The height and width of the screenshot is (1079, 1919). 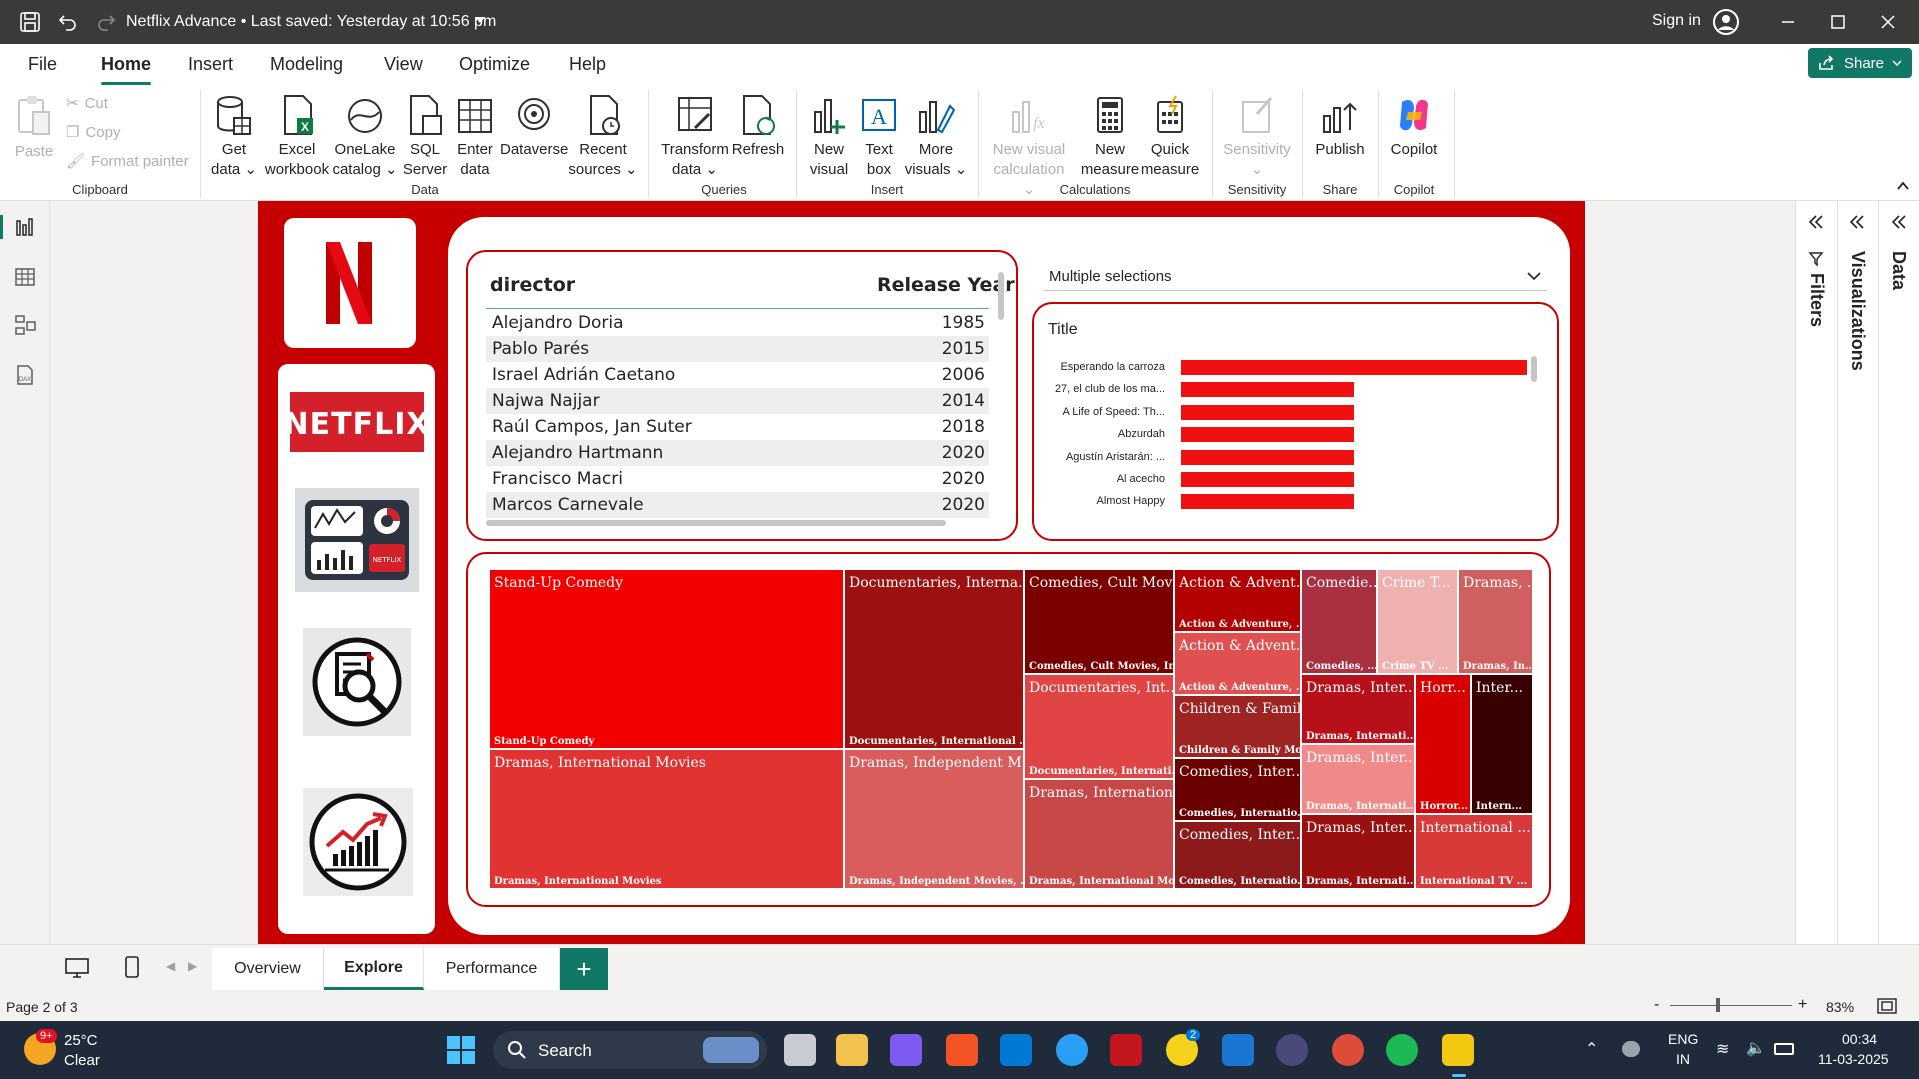 I want to click on table-header-director: director, so click(x=532, y=285).